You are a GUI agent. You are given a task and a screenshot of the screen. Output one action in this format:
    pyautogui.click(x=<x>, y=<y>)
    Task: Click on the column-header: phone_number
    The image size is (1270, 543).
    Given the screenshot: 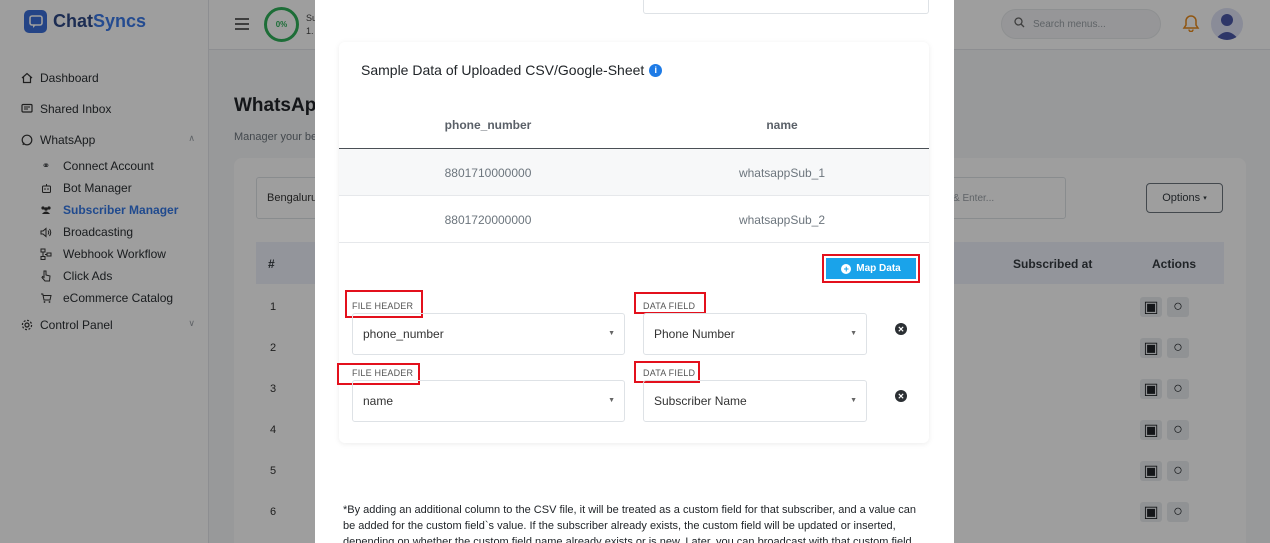 What is the action you would take?
    pyautogui.click(x=488, y=125)
    